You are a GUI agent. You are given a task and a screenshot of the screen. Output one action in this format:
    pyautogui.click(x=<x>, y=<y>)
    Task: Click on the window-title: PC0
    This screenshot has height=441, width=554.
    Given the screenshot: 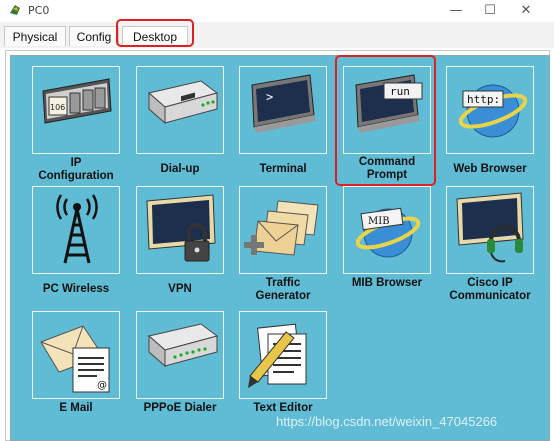 What is the action you would take?
    pyautogui.click(x=39, y=10)
    